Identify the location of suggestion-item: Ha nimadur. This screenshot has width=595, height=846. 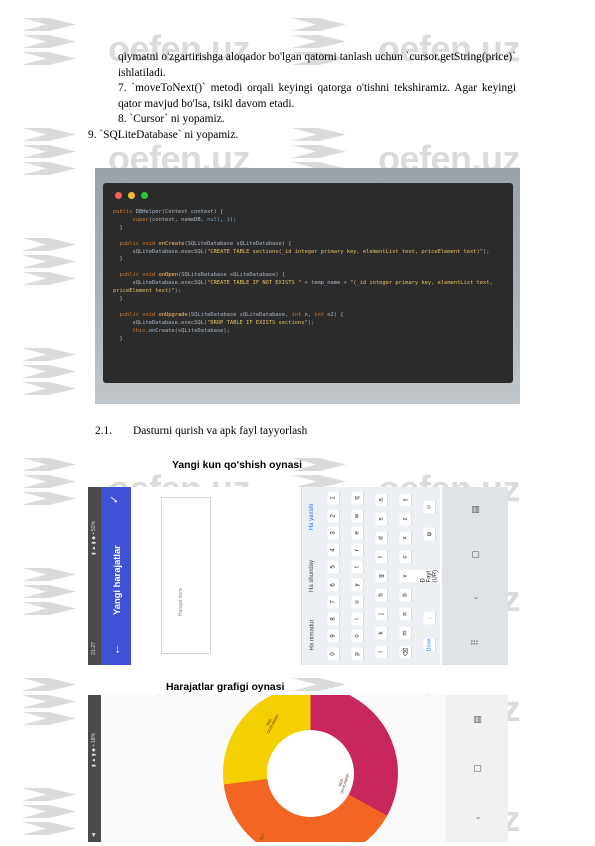
(312, 635).